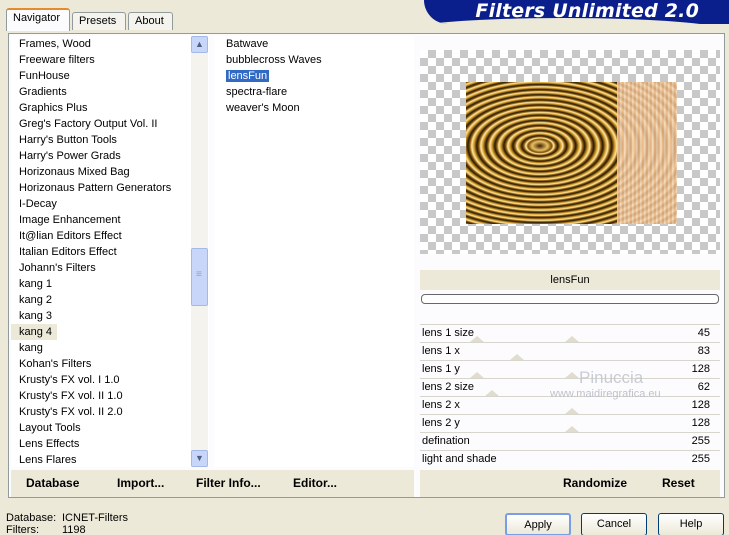  Describe the element at coordinates (31, 518) in the screenshot. I see `database-label: Database:` at that location.